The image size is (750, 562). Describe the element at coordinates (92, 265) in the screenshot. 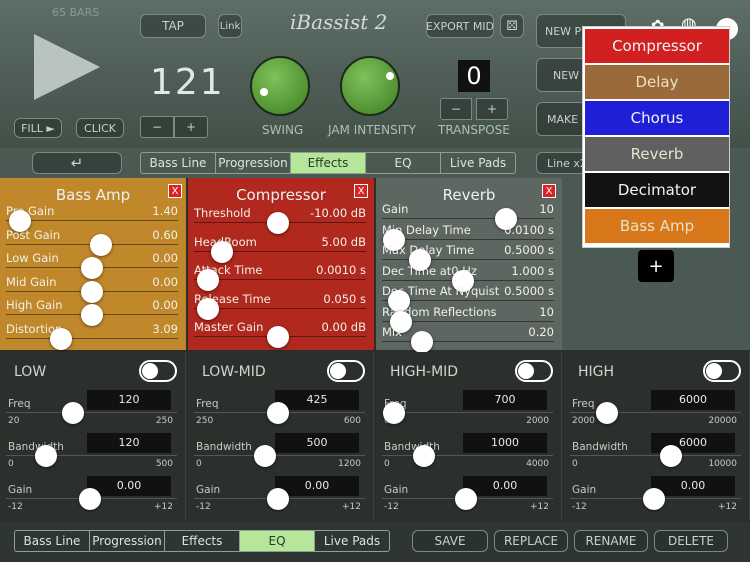

I see `bass-amp-param-low-gain: Low Gain 0.00` at that location.